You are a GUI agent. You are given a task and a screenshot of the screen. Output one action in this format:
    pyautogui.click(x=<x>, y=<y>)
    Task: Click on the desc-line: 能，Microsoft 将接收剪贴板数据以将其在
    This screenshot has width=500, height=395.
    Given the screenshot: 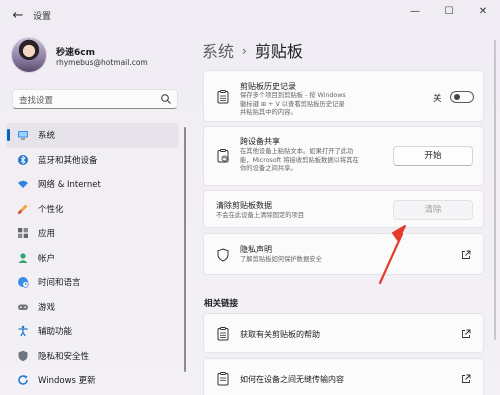 What is the action you would take?
    pyautogui.click(x=299, y=160)
    